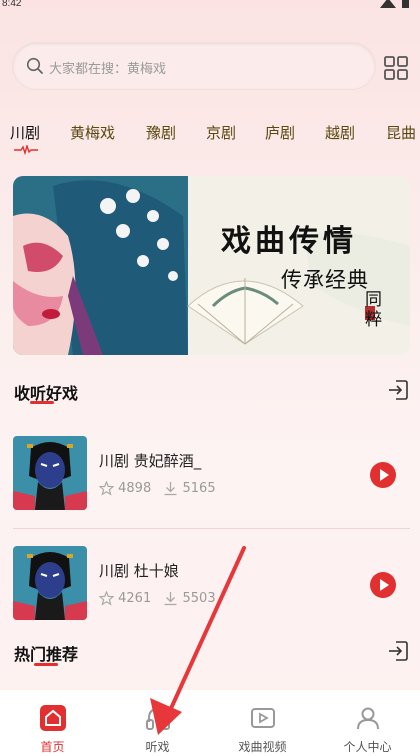 The height and width of the screenshot is (756, 420). Describe the element at coordinates (401, 132) in the screenshot. I see `tab-kunqu: 昆曲` at that location.